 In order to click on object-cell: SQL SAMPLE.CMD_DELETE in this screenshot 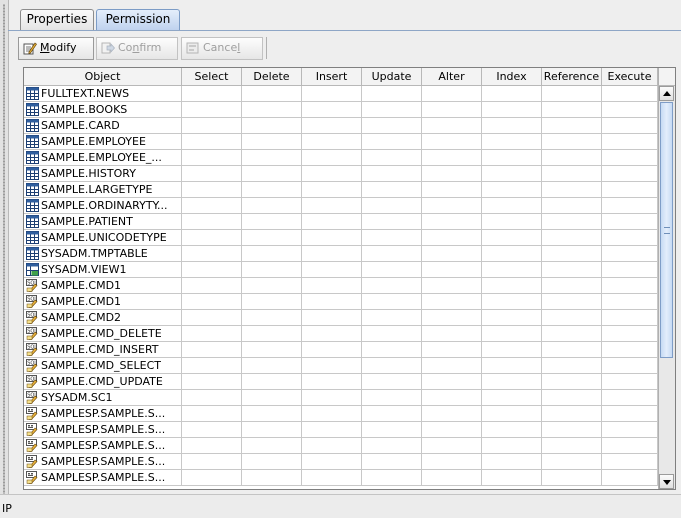, I will do `click(103, 334)`.